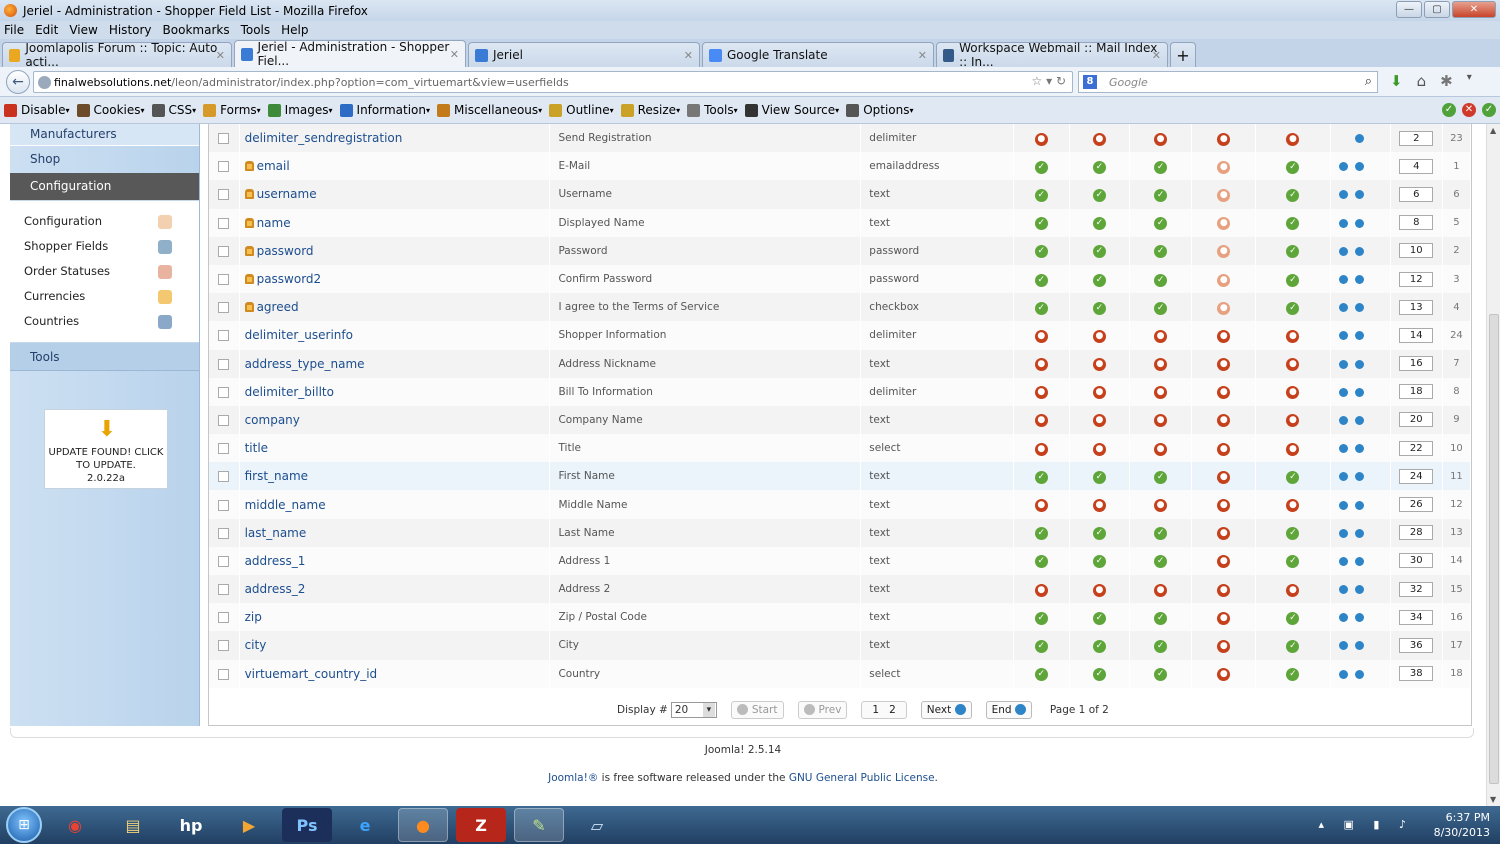  I want to click on ordering-input: 36, so click(1416, 645).